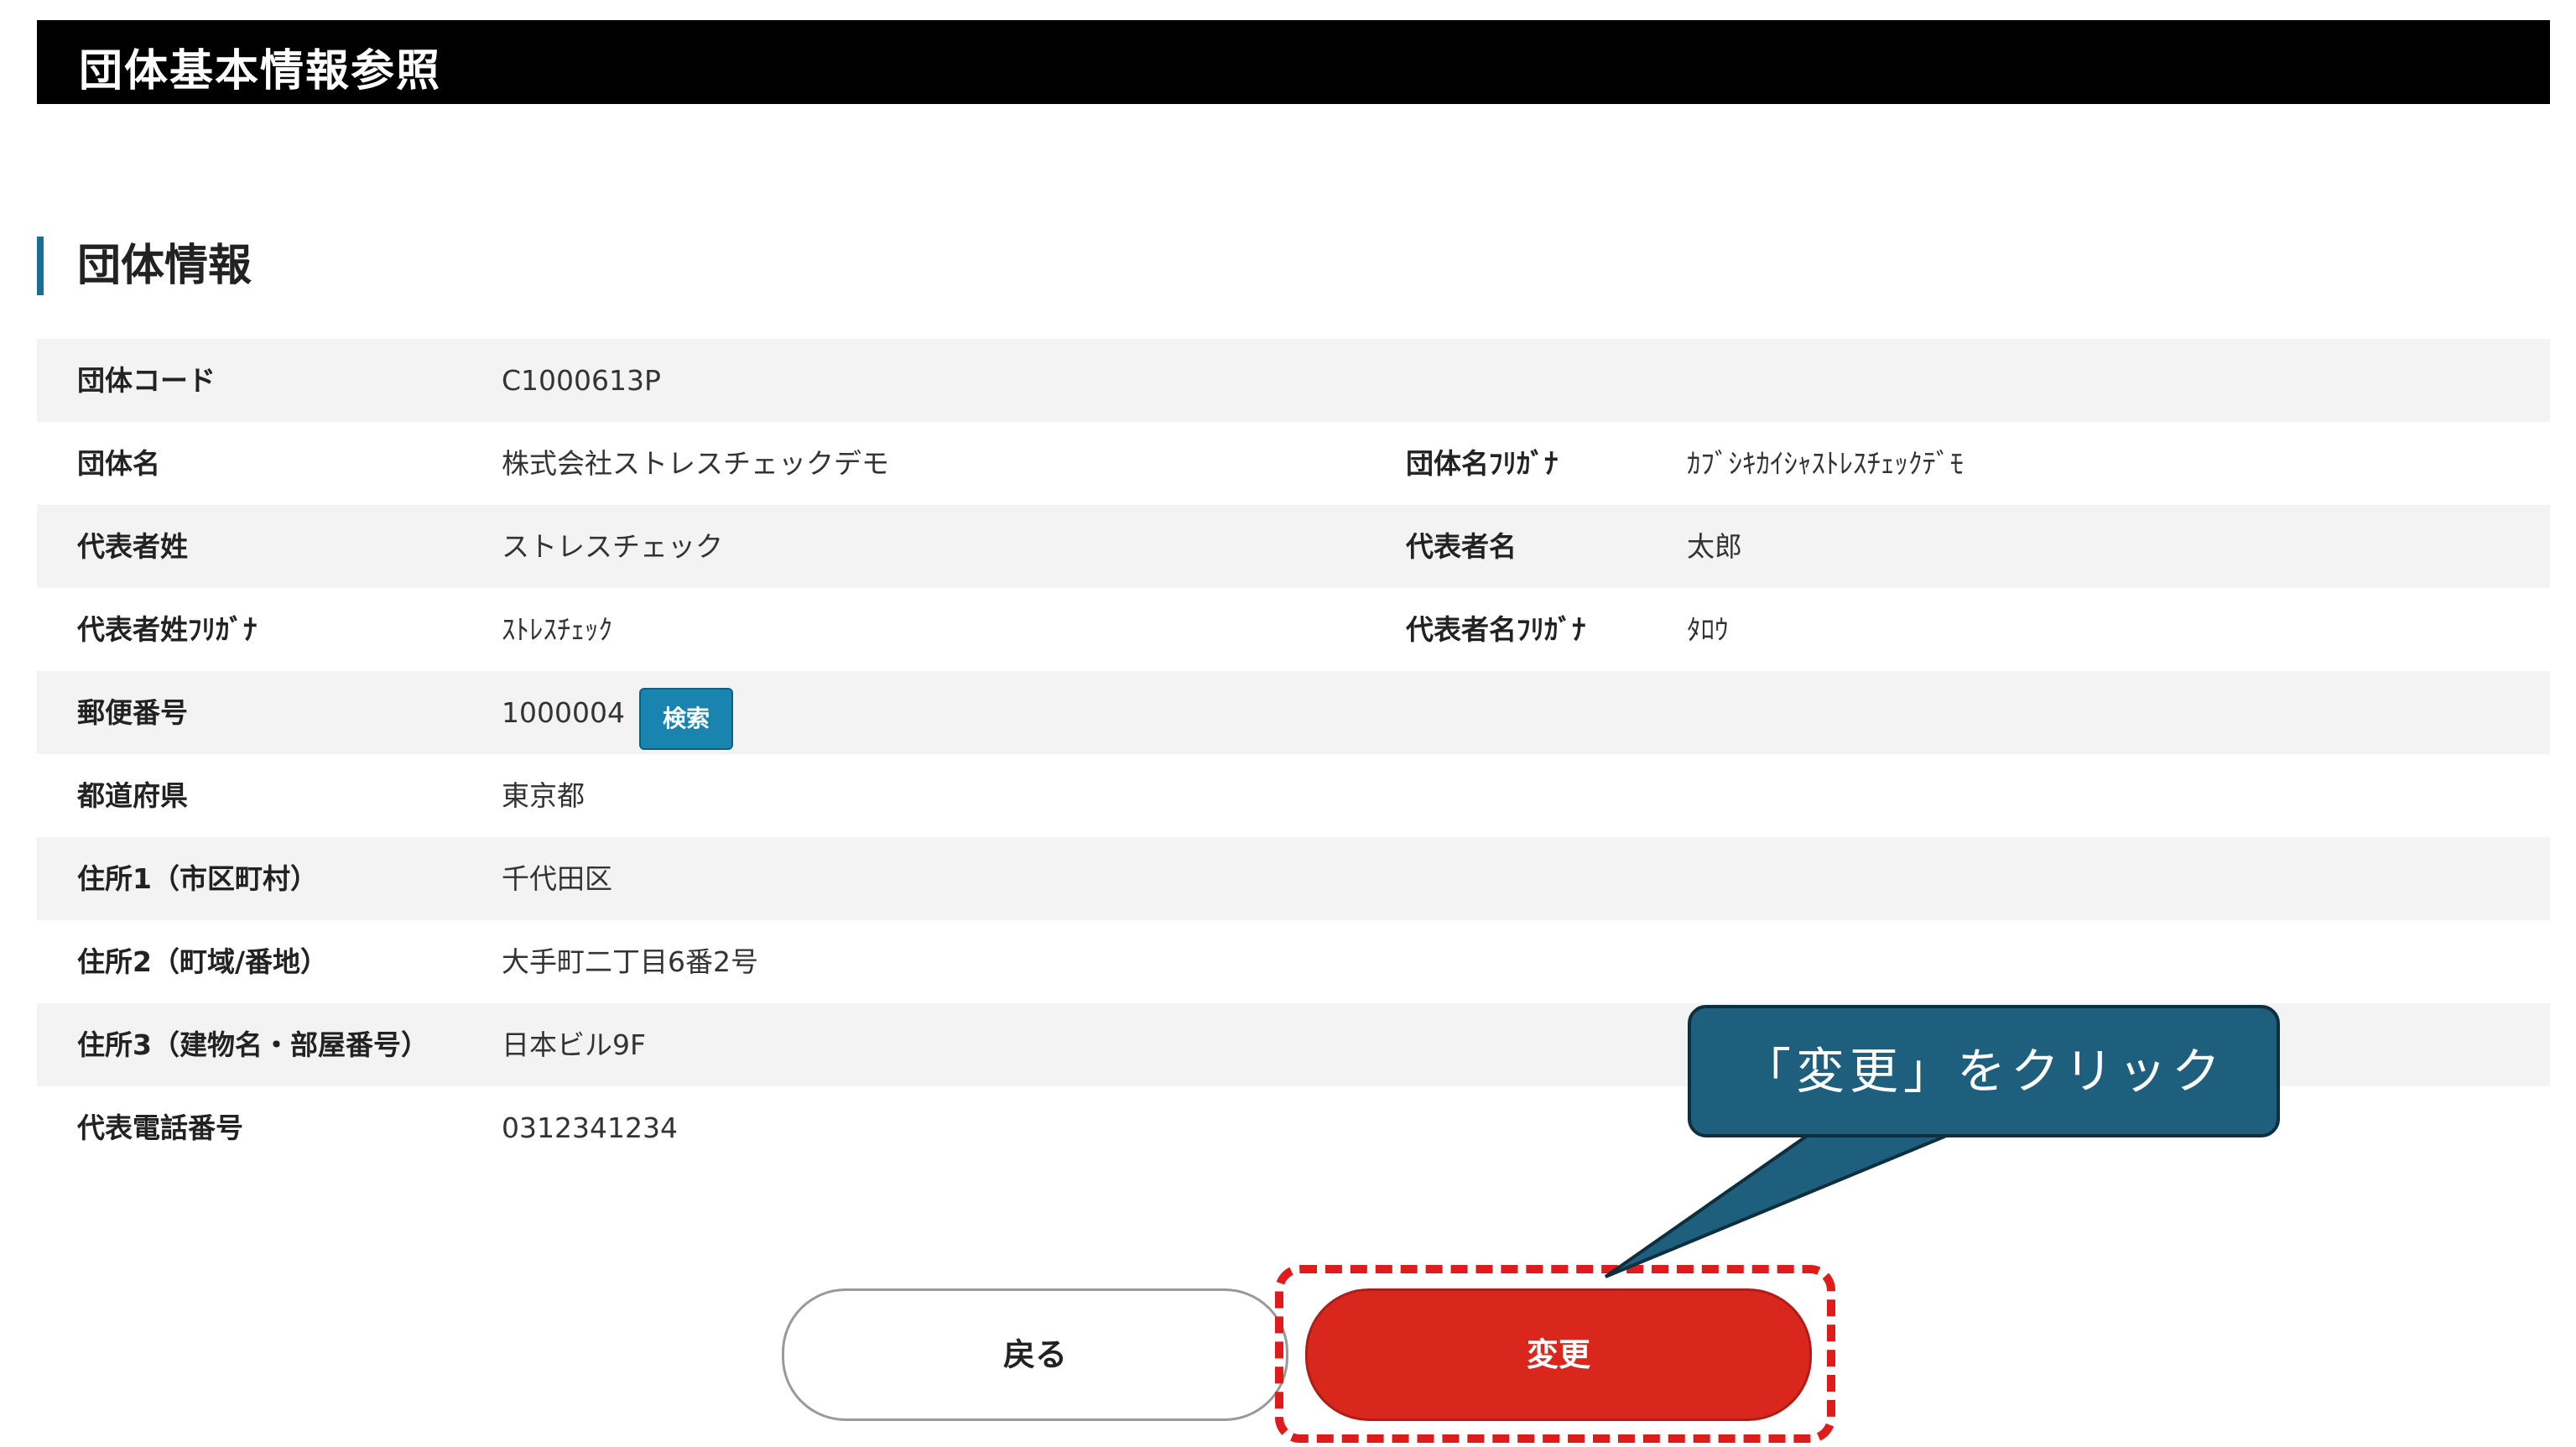  What do you see at coordinates (1293, 879) in the screenshot?
I see `table-row: 住所1（市区町村） 千代田区` at bounding box center [1293, 879].